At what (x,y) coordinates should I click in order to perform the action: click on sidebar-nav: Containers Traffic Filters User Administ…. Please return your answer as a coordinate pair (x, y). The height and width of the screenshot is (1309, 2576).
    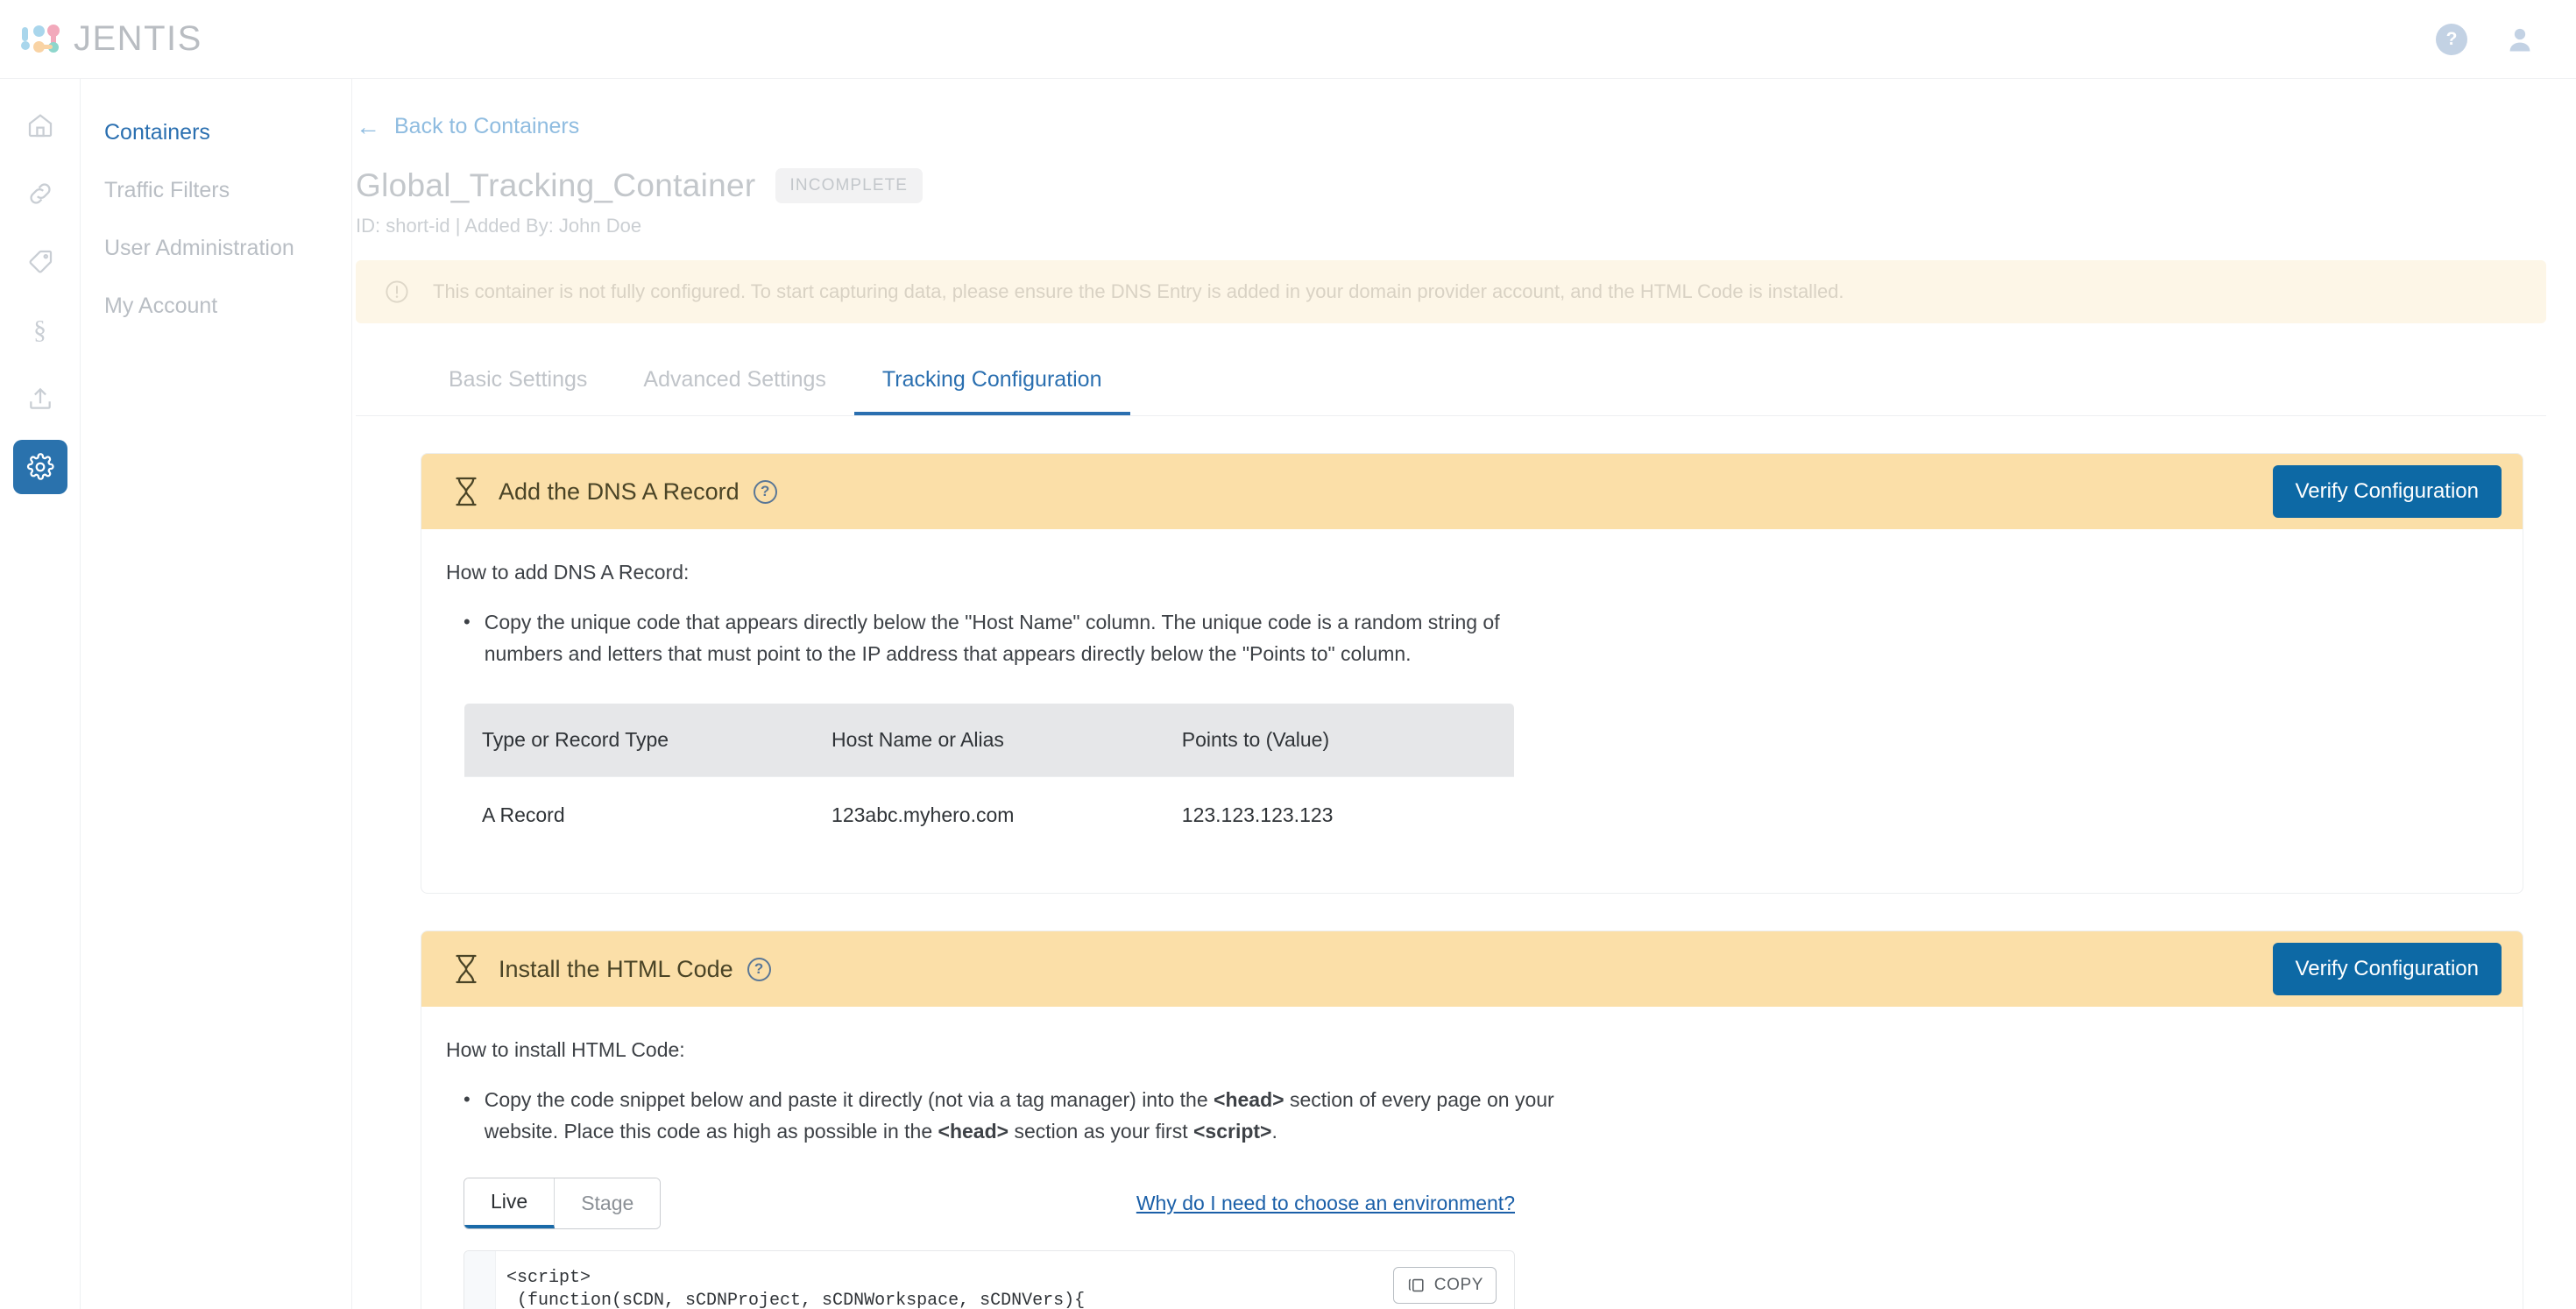
    Looking at the image, I should click on (216, 694).